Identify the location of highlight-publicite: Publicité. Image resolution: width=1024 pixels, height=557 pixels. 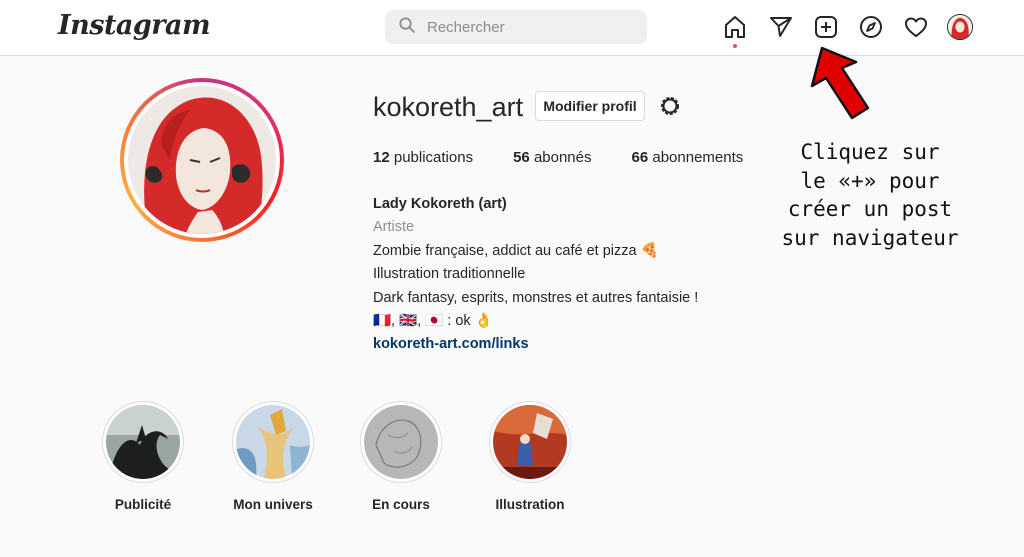
(143, 456).